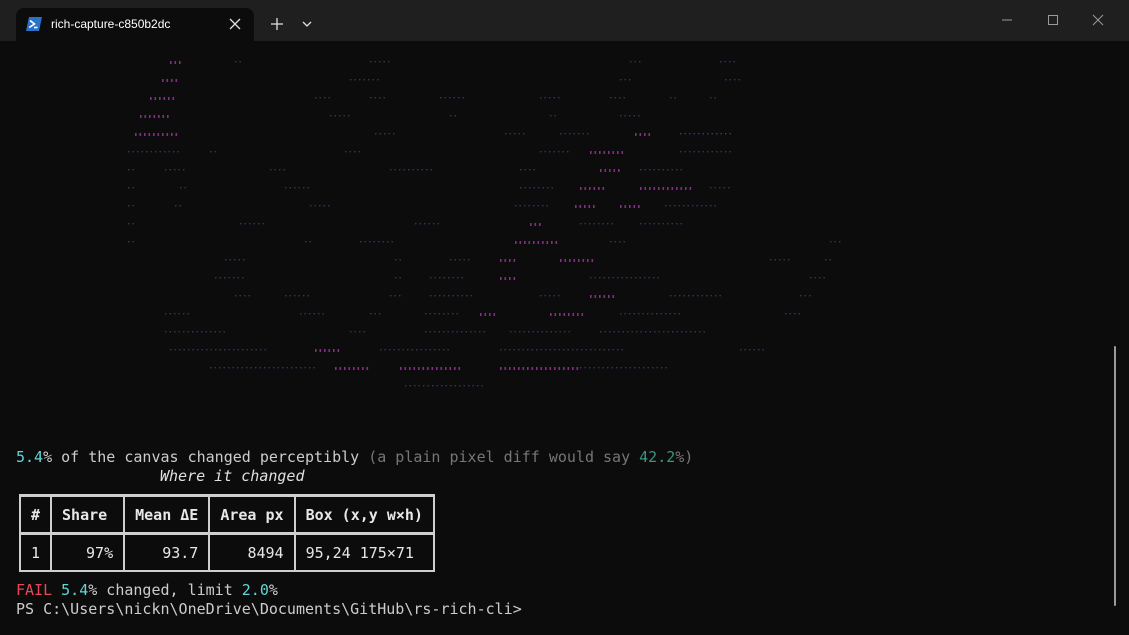  What do you see at coordinates (1115, 476) in the screenshot?
I see `scrollbar` at bounding box center [1115, 476].